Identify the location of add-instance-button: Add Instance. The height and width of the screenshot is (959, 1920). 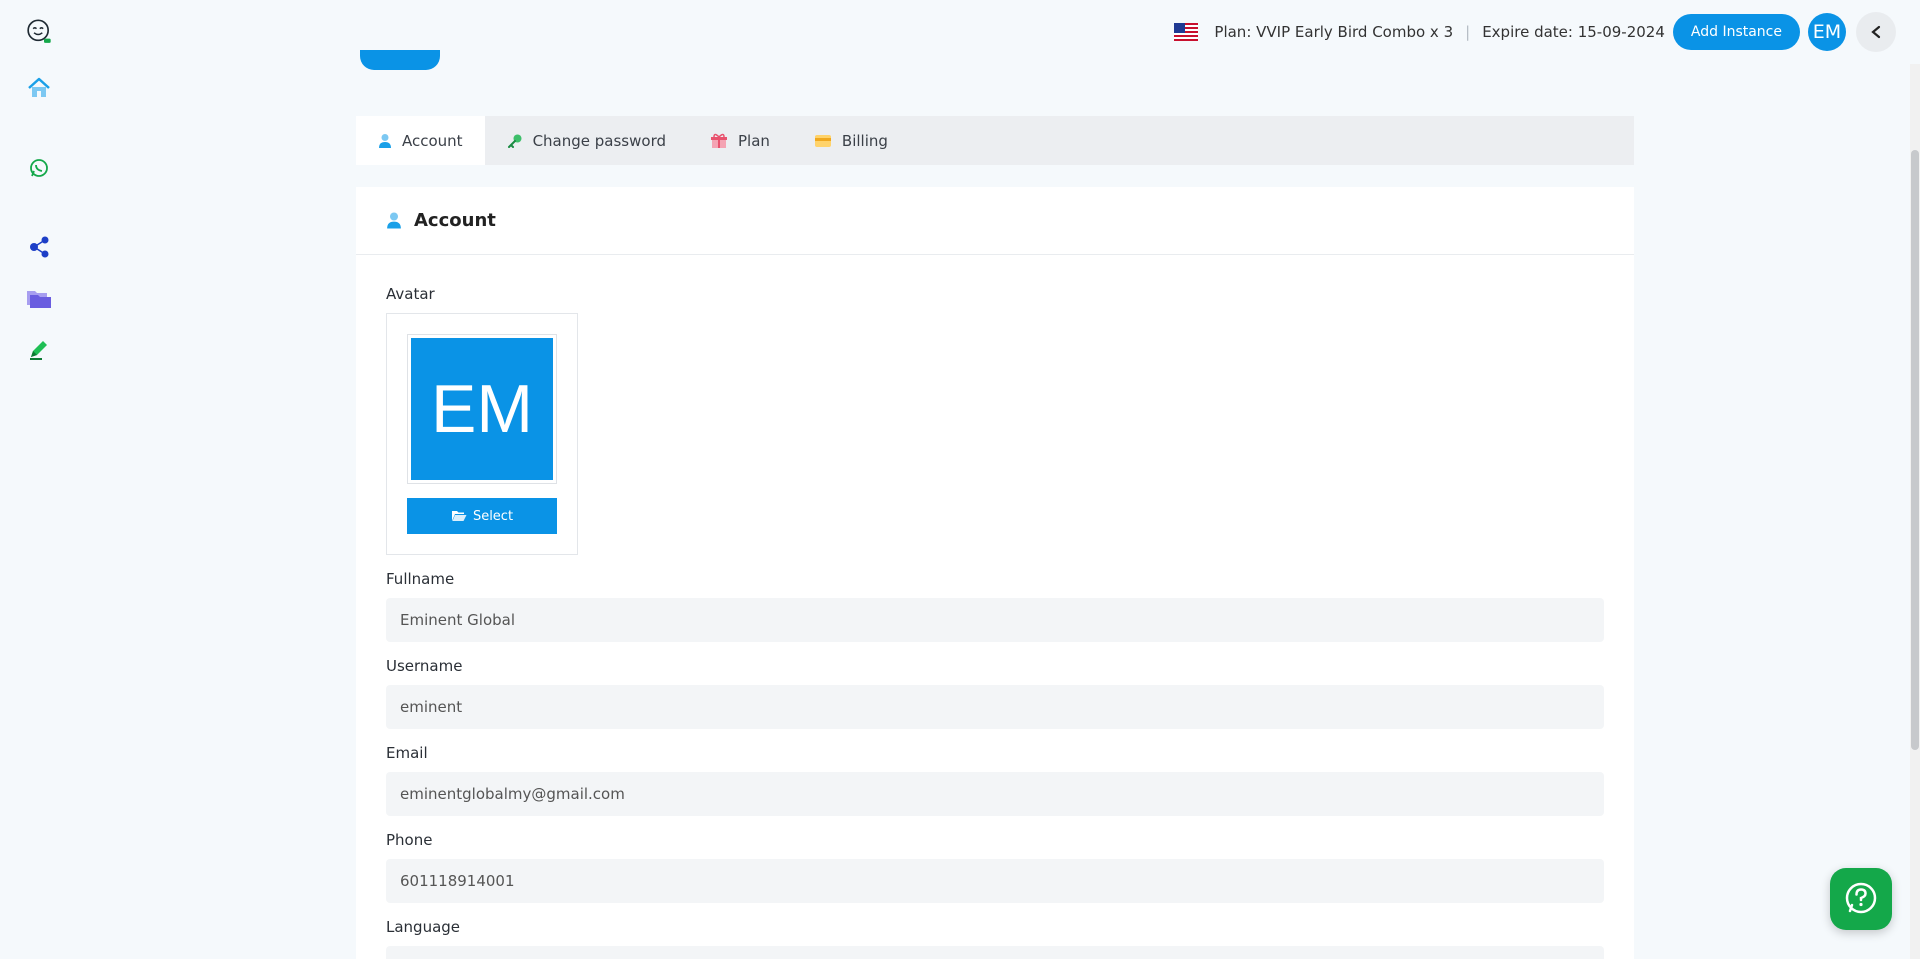
(1736, 32).